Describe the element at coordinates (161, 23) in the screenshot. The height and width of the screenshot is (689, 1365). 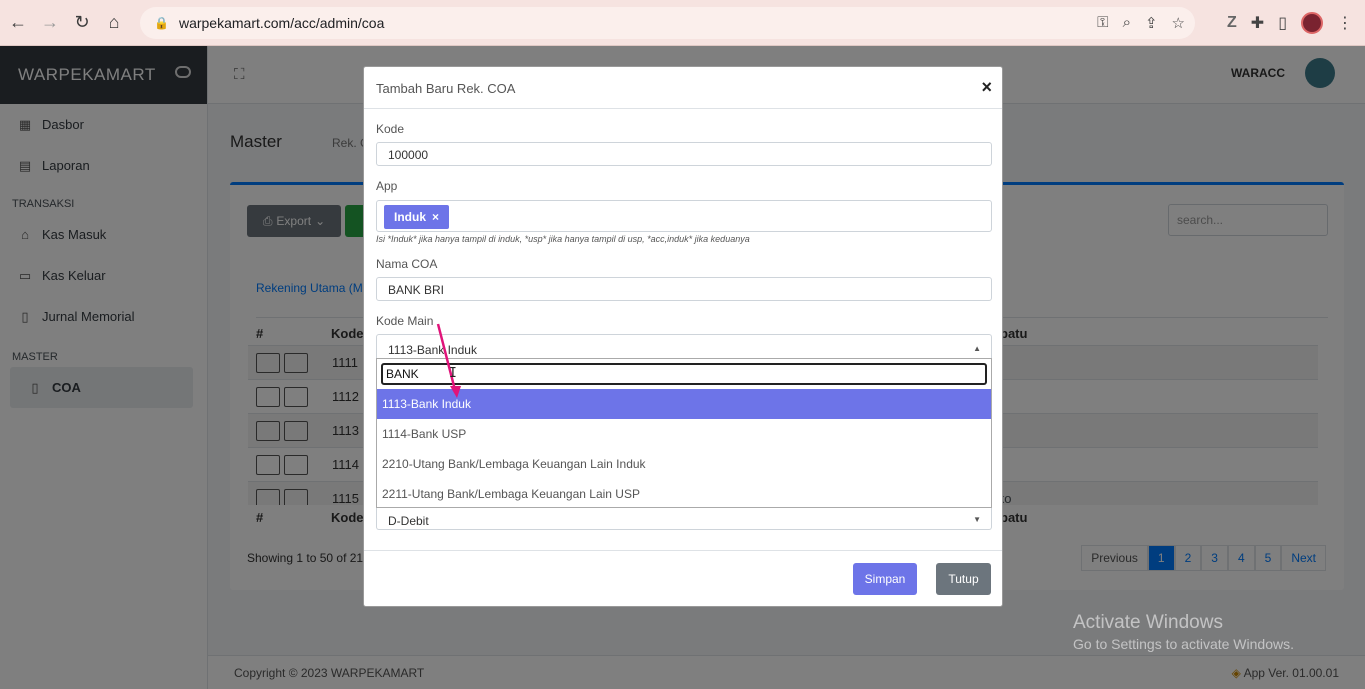
I see `lock-icon: 🔒` at that location.